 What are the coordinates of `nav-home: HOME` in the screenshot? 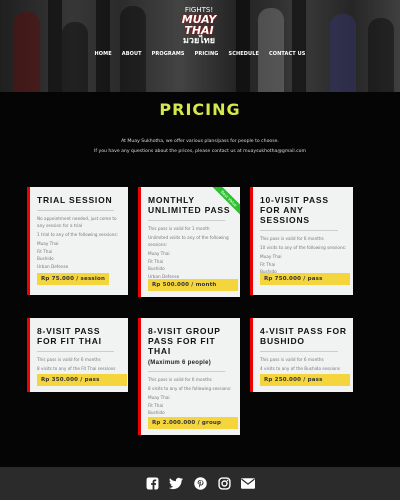 It's located at (103, 54).